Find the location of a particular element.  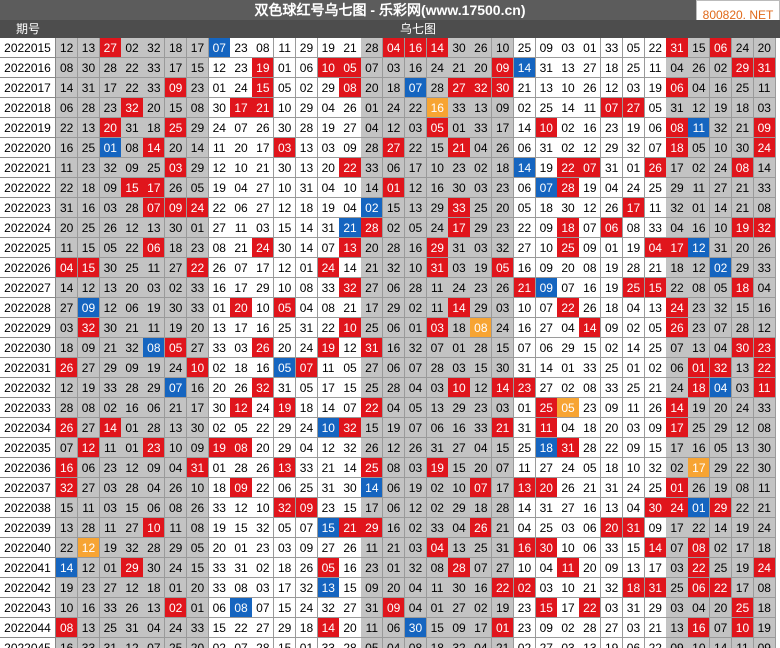

ball-cell: 32 is located at coordinates (677, 208).